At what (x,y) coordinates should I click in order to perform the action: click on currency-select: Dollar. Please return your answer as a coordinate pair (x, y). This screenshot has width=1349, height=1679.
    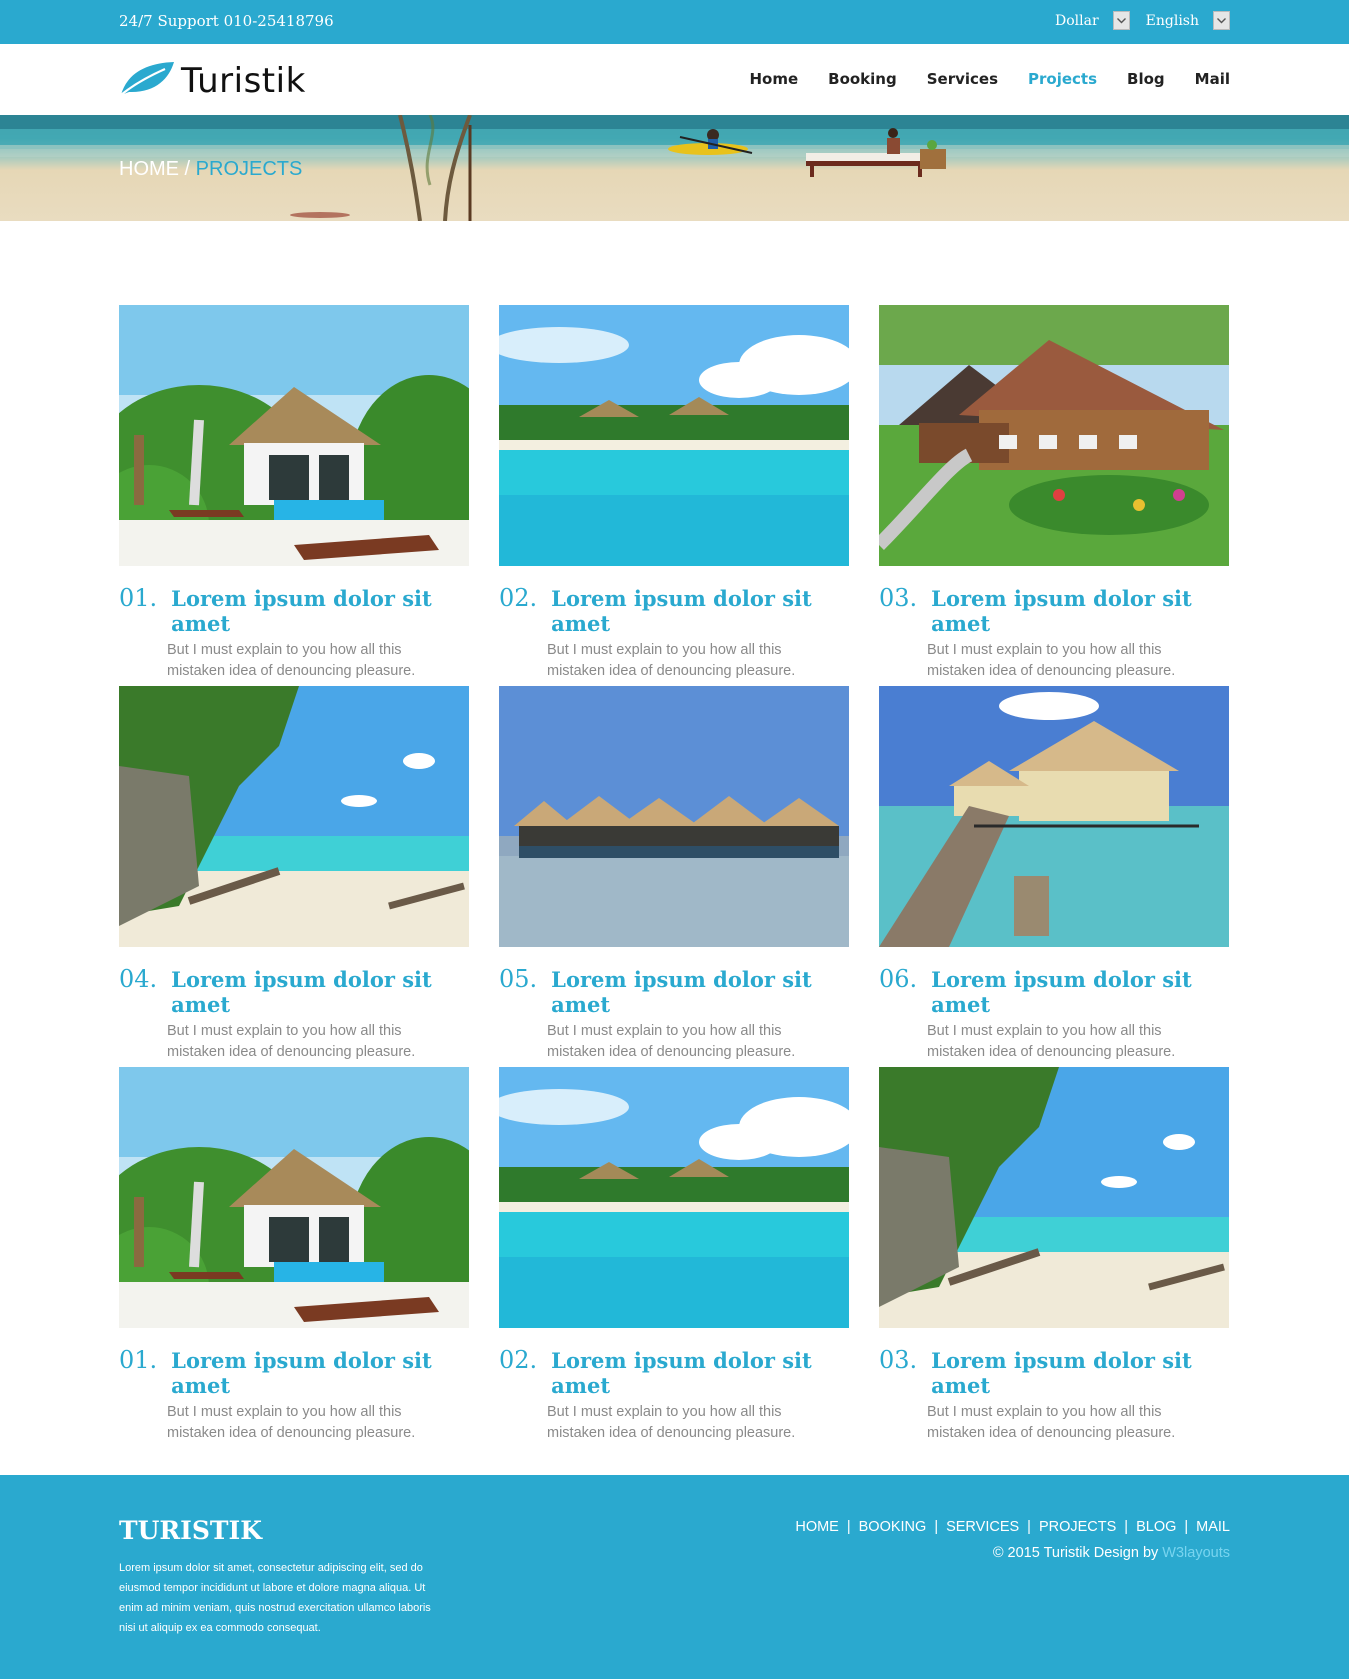
    Looking at the image, I should click on (1092, 20).